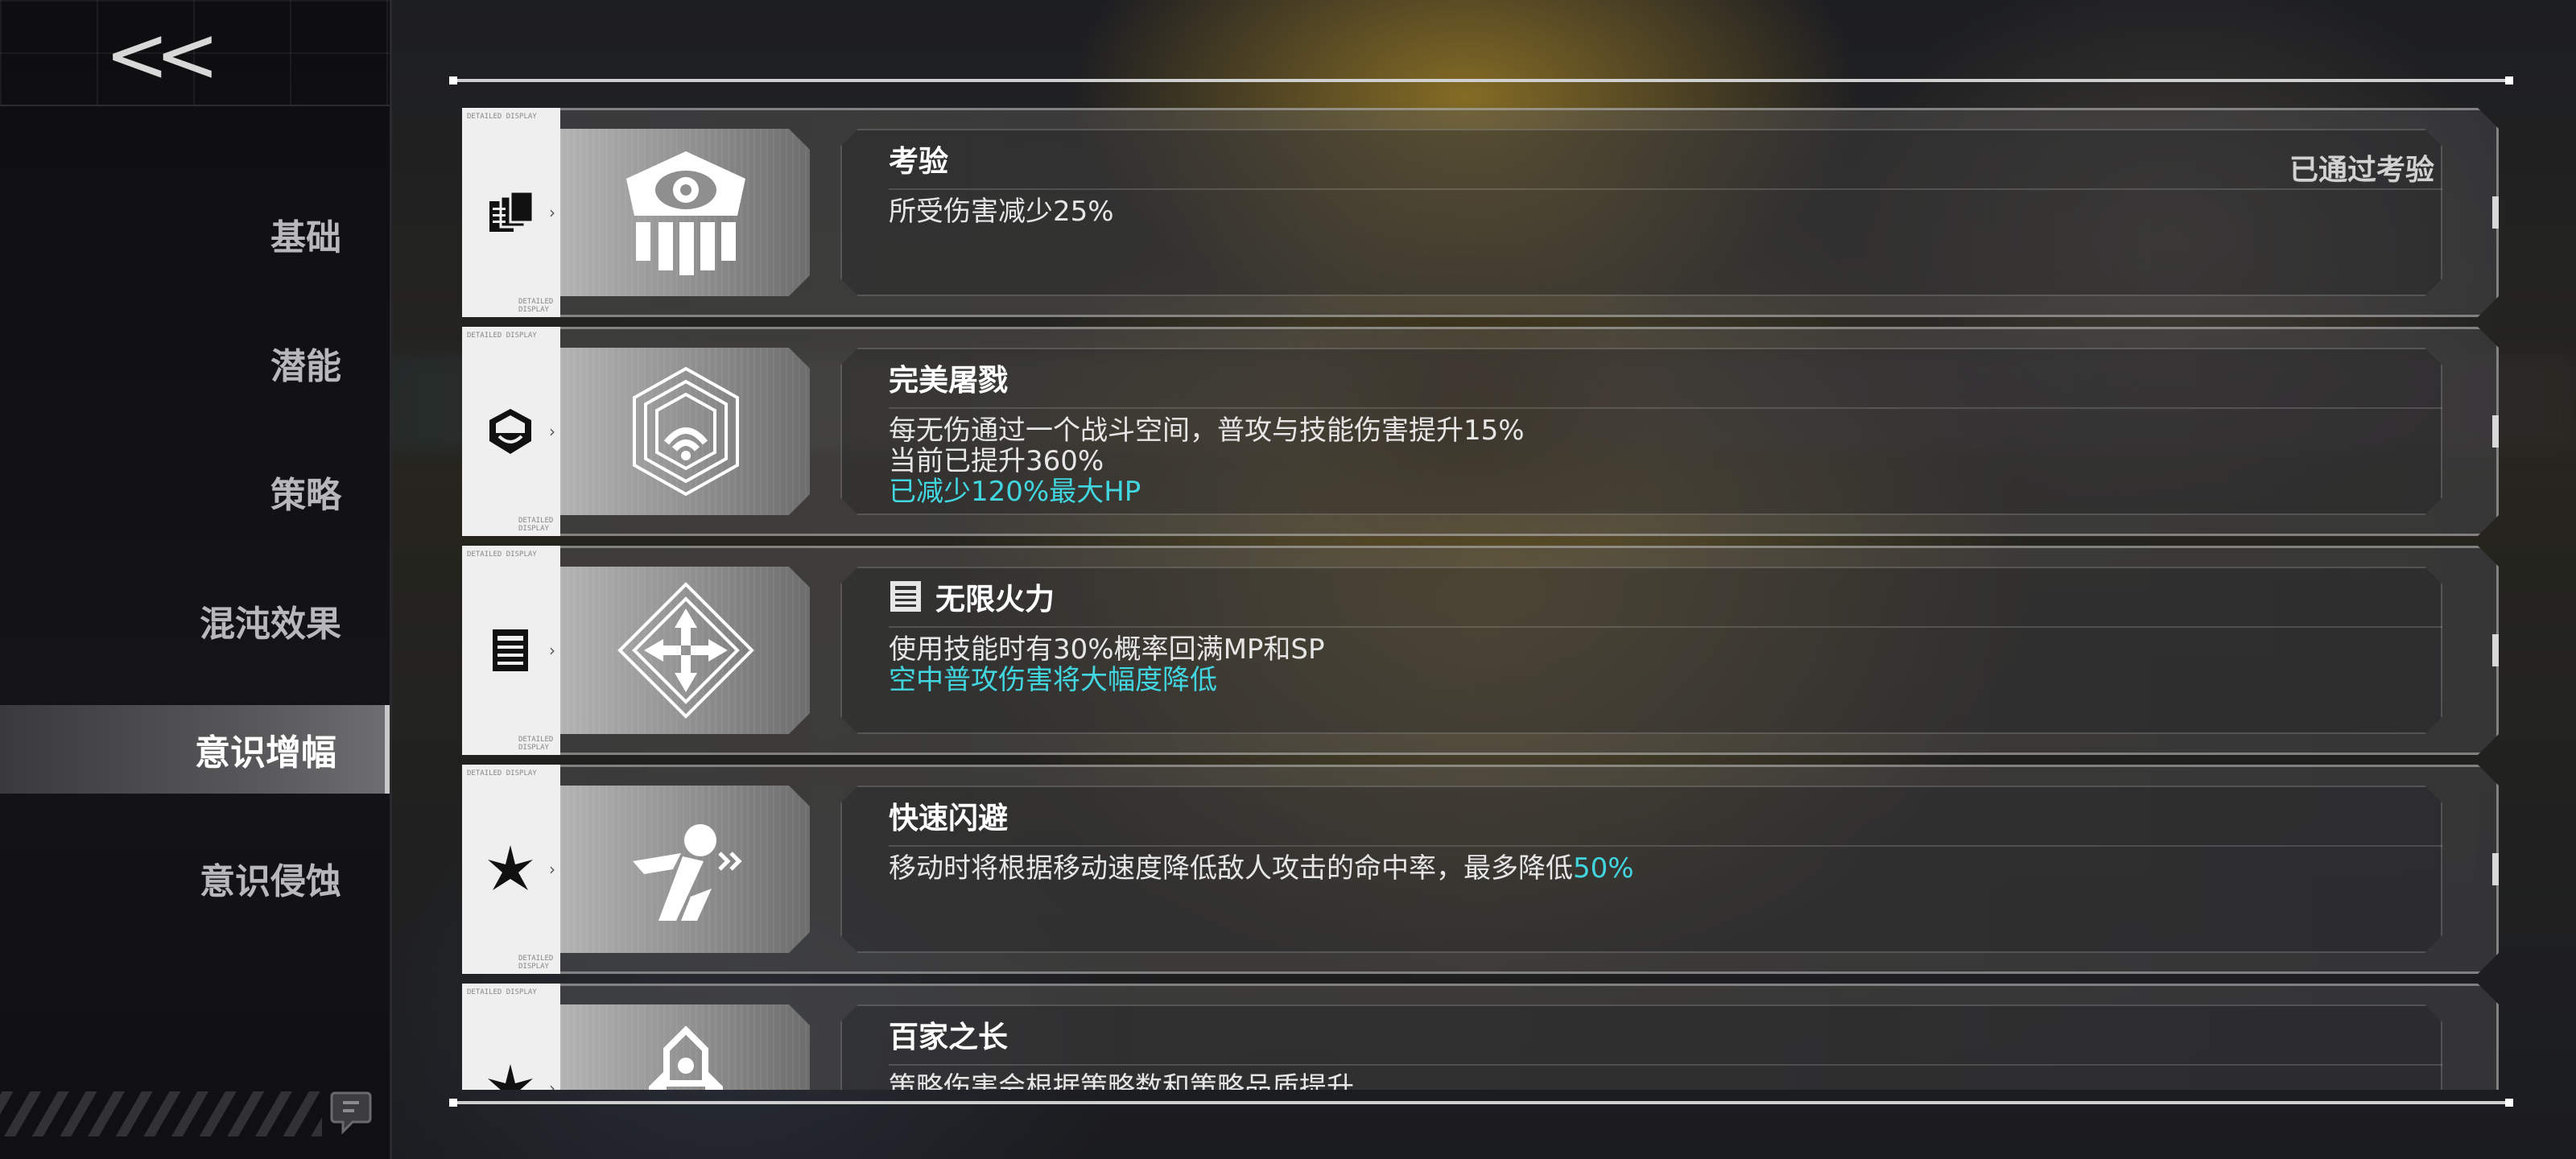 The height and width of the screenshot is (1159, 2576). What do you see at coordinates (972, 596) in the screenshot?
I see `card-title: 无限火力` at bounding box center [972, 596].